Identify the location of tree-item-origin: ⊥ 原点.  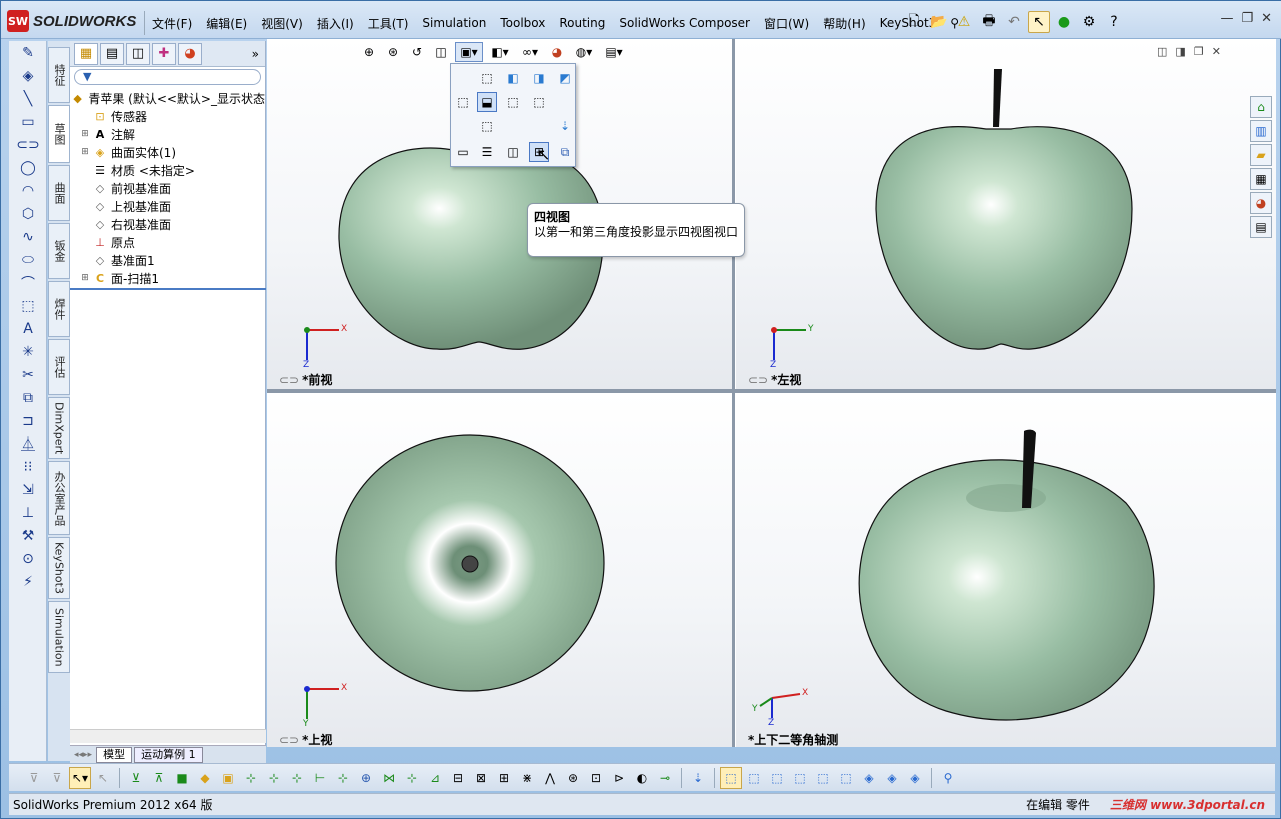
(167, 242).